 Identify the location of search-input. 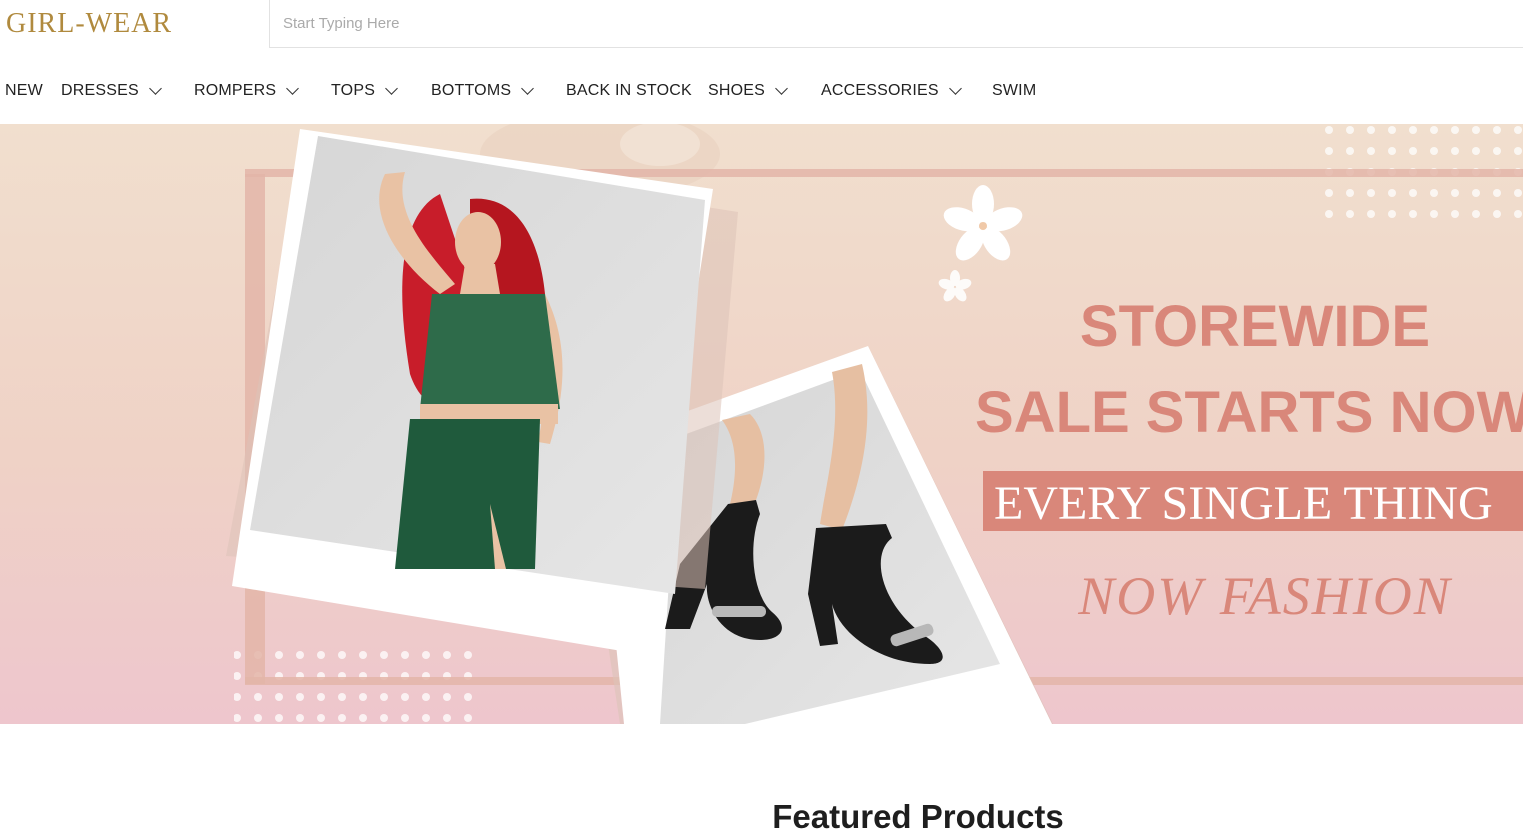
(896, 23).